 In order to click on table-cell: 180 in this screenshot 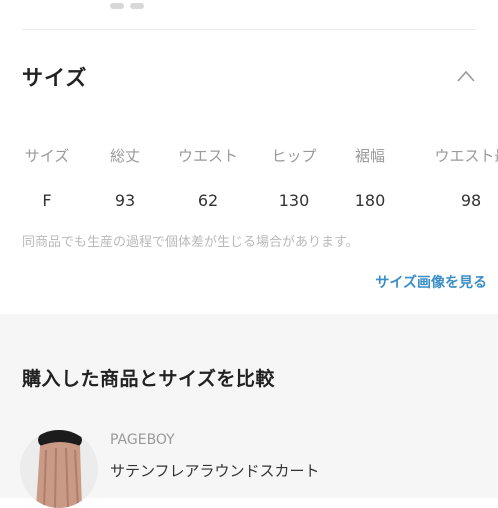, I will do `click(370, 200)`.